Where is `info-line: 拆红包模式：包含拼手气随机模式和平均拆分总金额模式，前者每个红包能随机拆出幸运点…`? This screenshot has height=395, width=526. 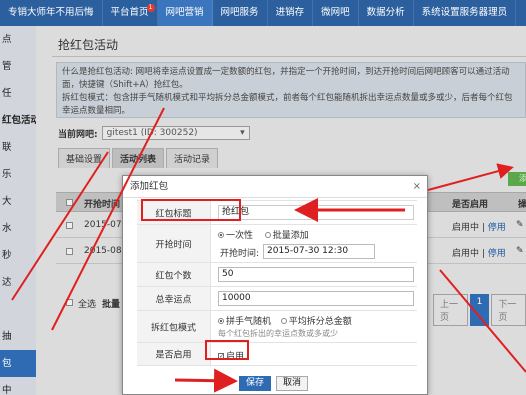 info-line: 拆红包模式：包含拼手气随机模式和平均拆分总金额模式，前者每个红包能随机拆出幸运点… is located at coordinates (287, 98).